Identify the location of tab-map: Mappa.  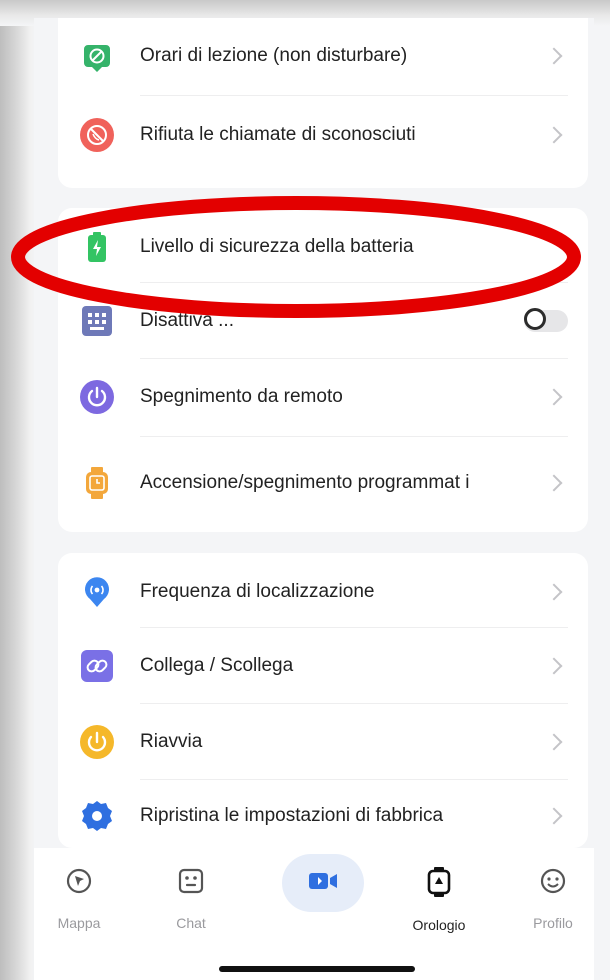
(79, 898).